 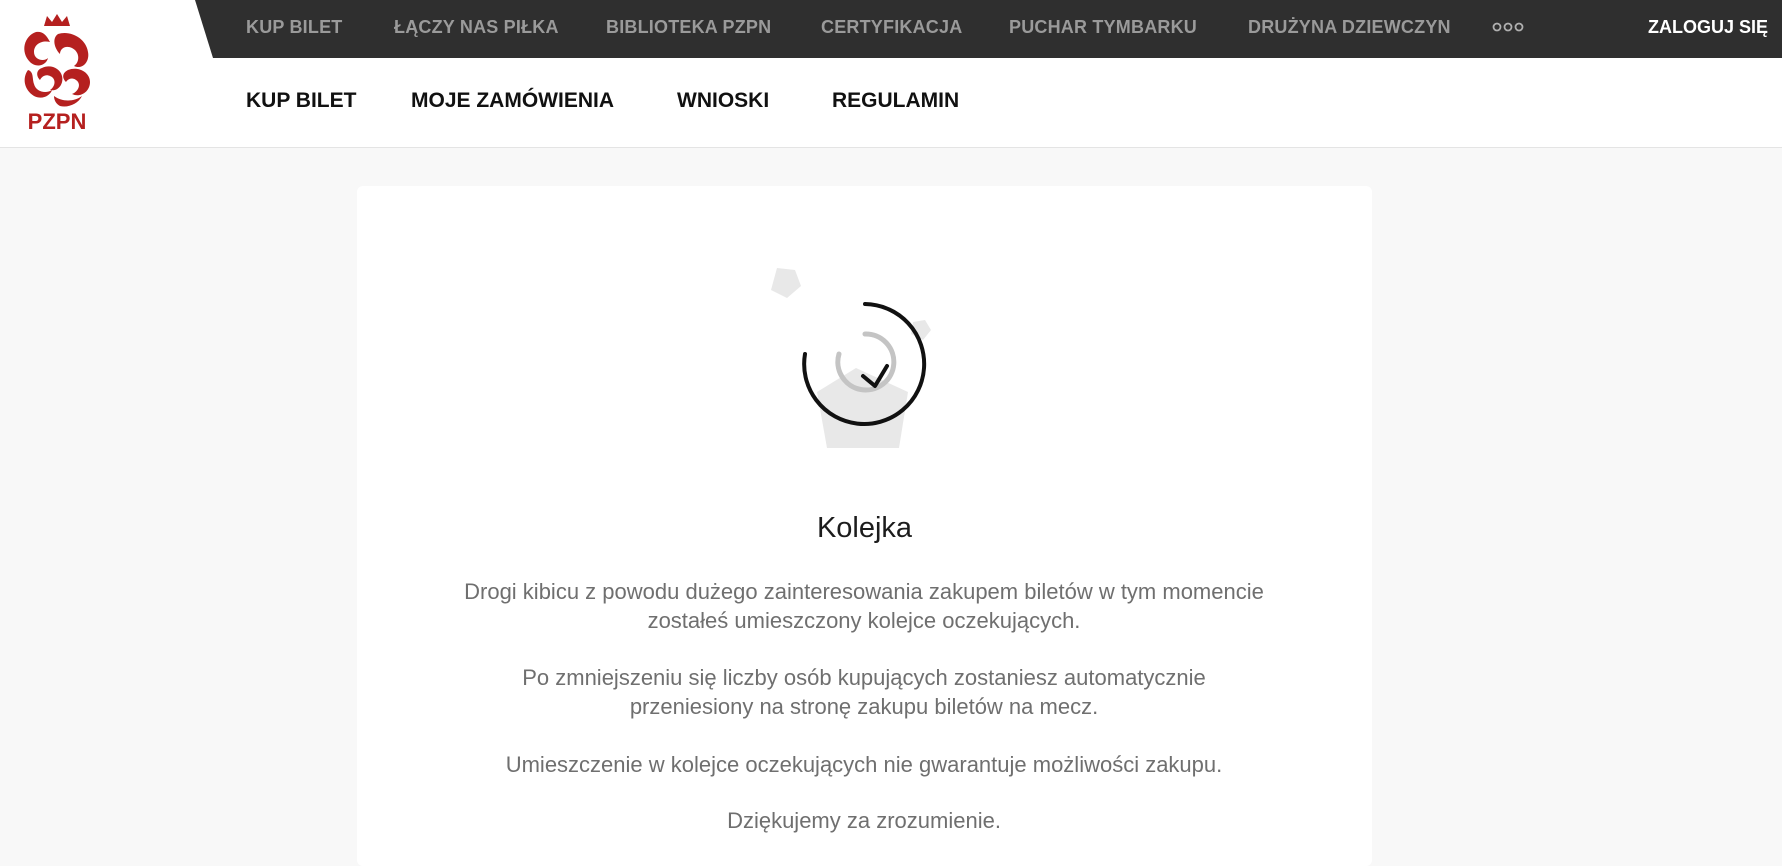 What do you see at coordinates (57, 121) in the screenshot?
I see `logo-text: PZPN` at bounding box center [57, 121].